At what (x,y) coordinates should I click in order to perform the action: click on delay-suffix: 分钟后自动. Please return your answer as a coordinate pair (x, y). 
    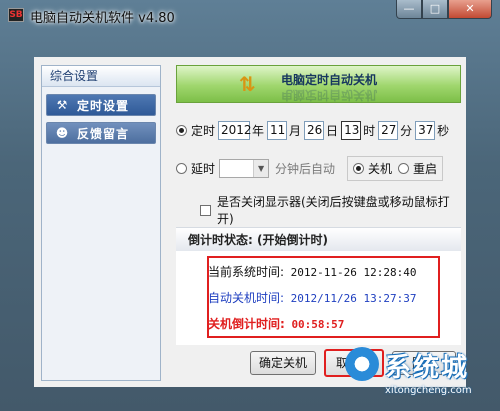
    Looking at the image, I should click on (305, 169).